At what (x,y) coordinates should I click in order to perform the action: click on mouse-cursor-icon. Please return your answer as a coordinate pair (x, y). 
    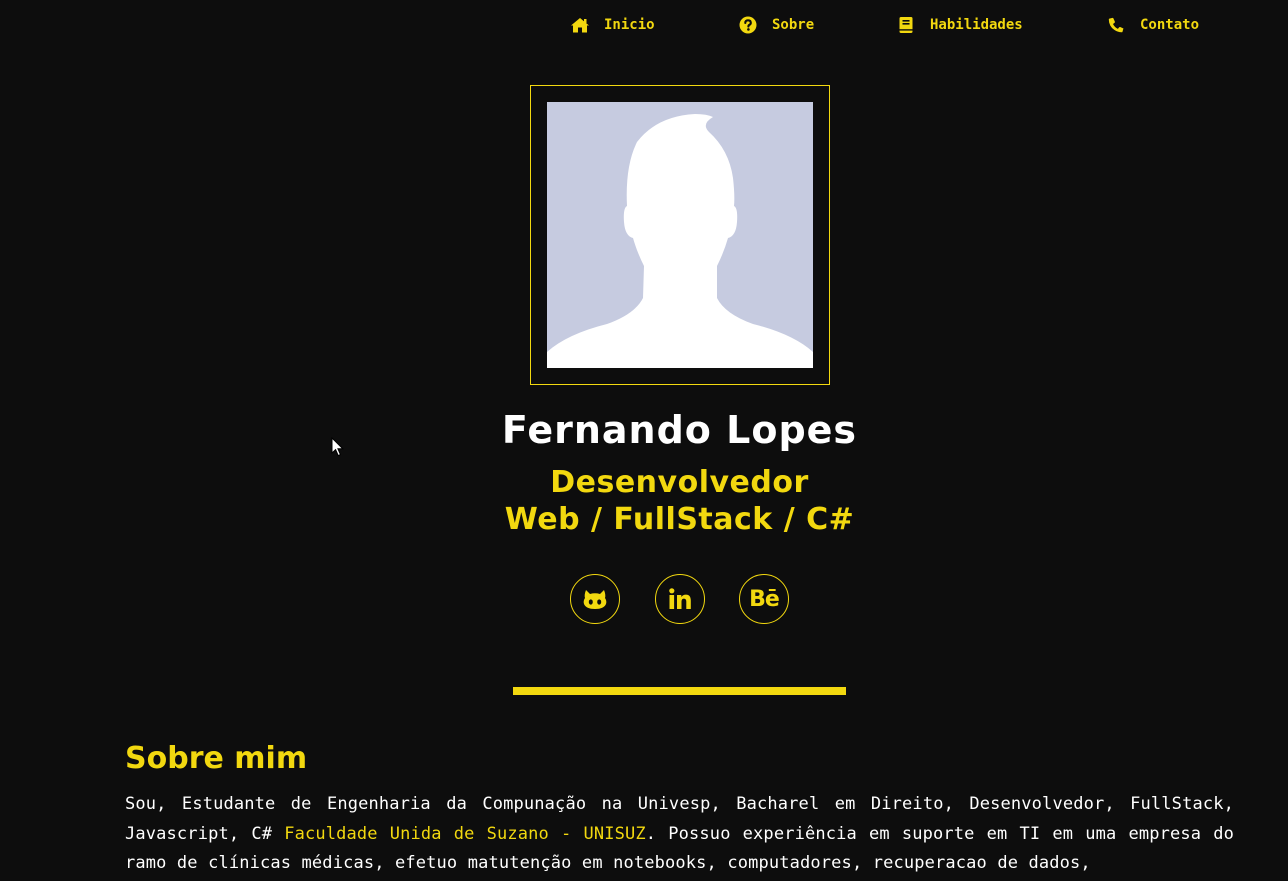
    Looking at the image, I should click on (338, 447).